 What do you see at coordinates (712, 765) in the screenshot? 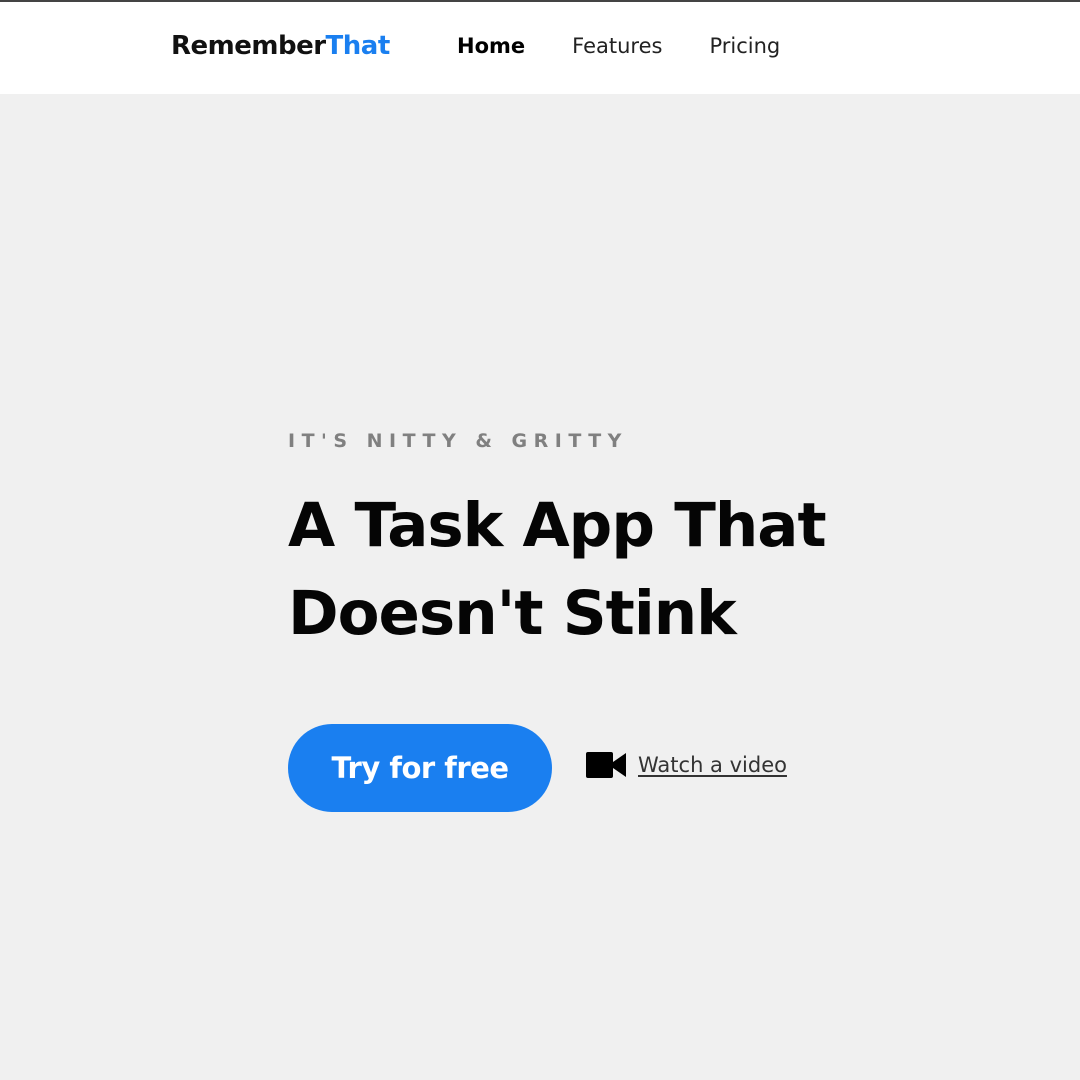
I see `watch-video-label: Watch a video` at bounding box center [712, 765].